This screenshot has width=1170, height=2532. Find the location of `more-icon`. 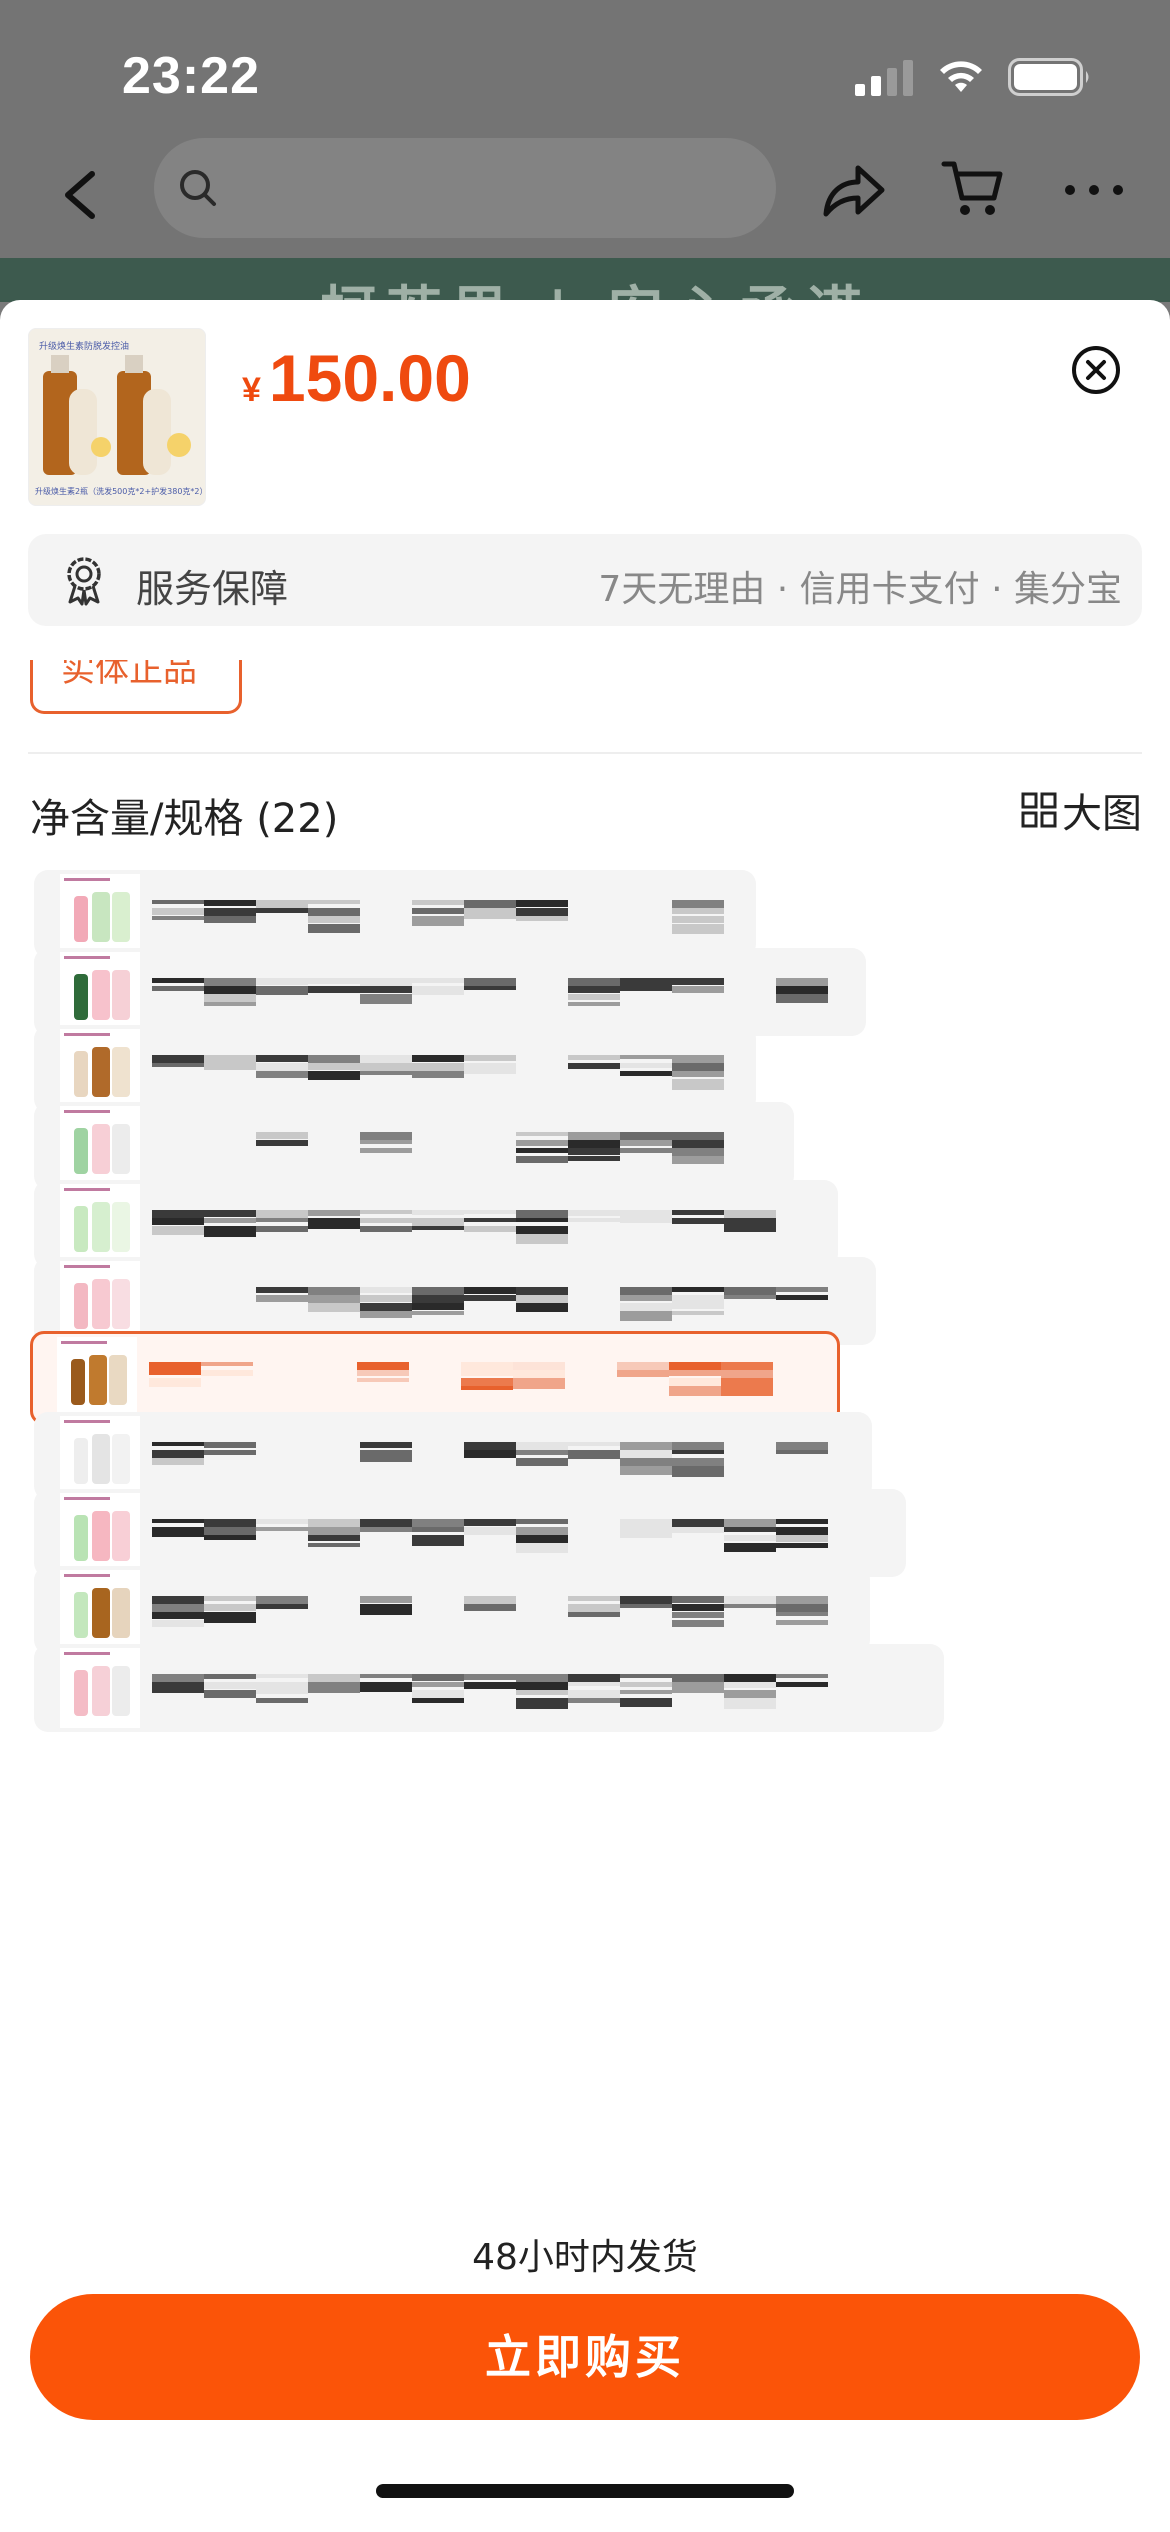

more-icon is located at coordinates (1094, 190).